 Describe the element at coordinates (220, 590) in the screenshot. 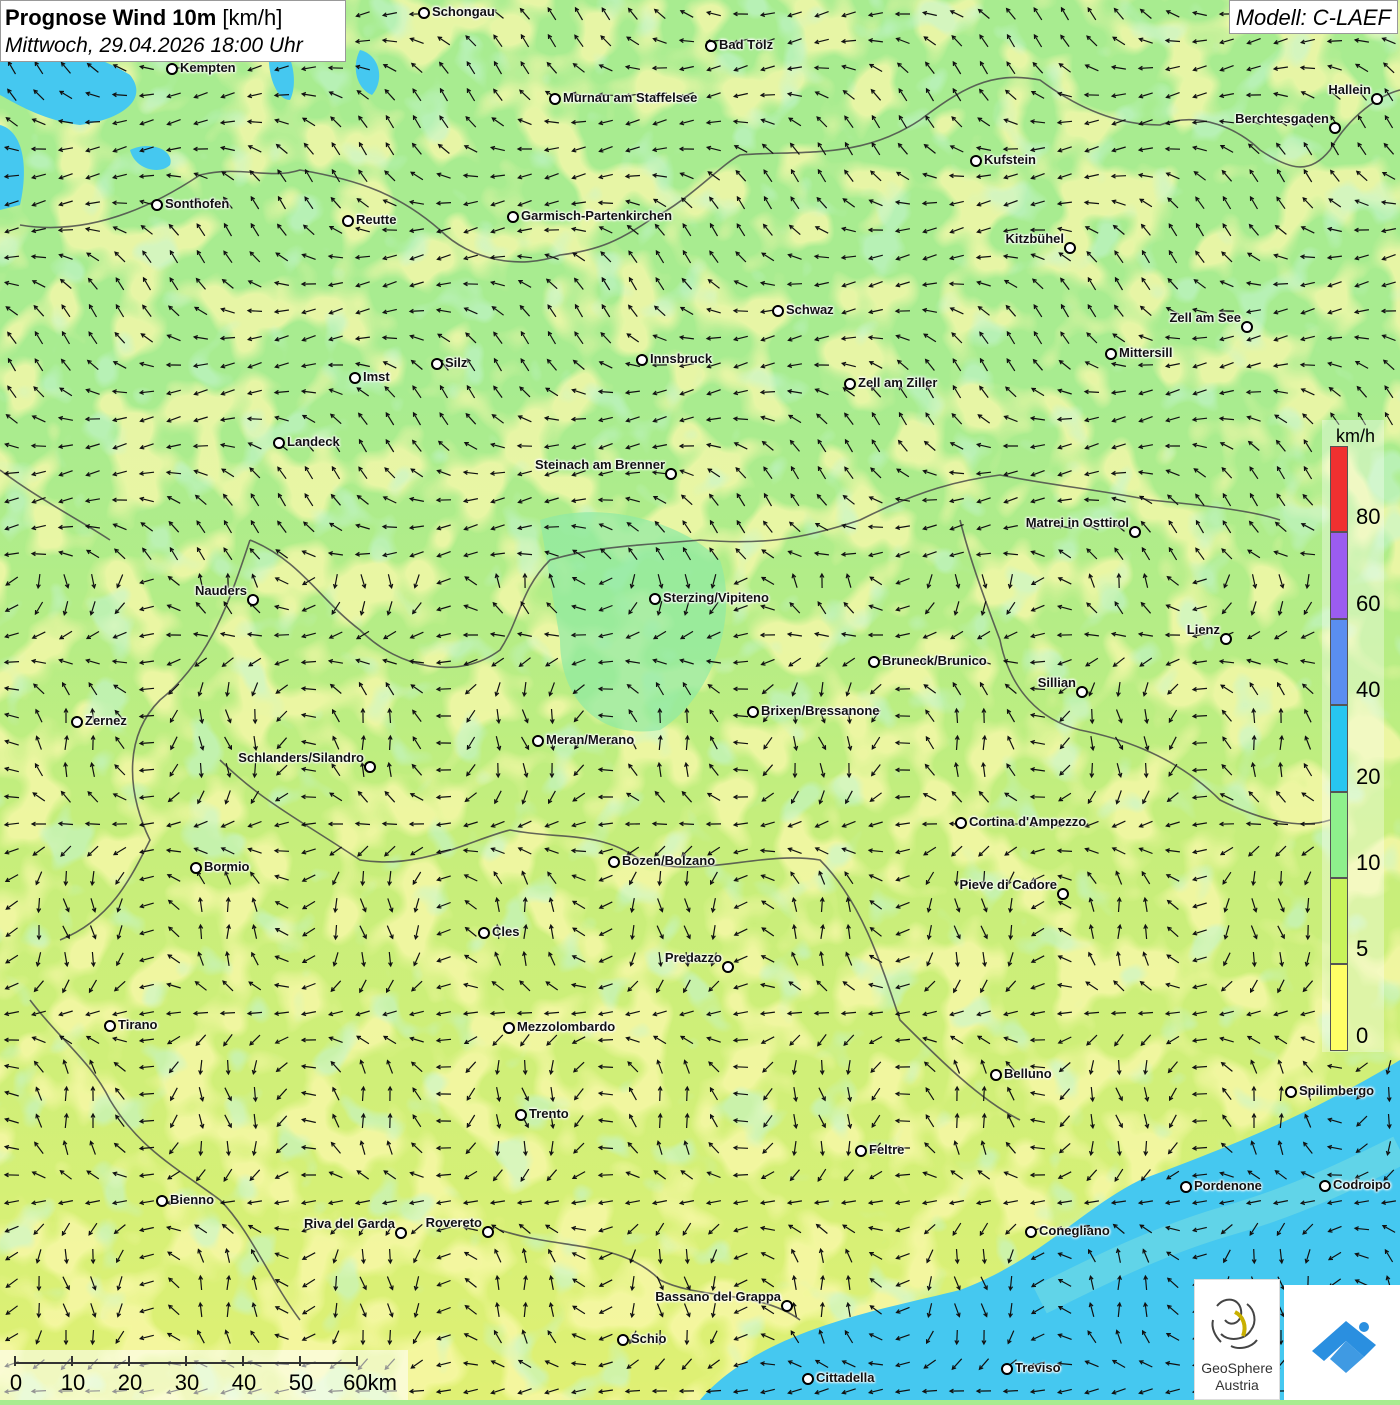

I see `city-label: Nauders` at that location.